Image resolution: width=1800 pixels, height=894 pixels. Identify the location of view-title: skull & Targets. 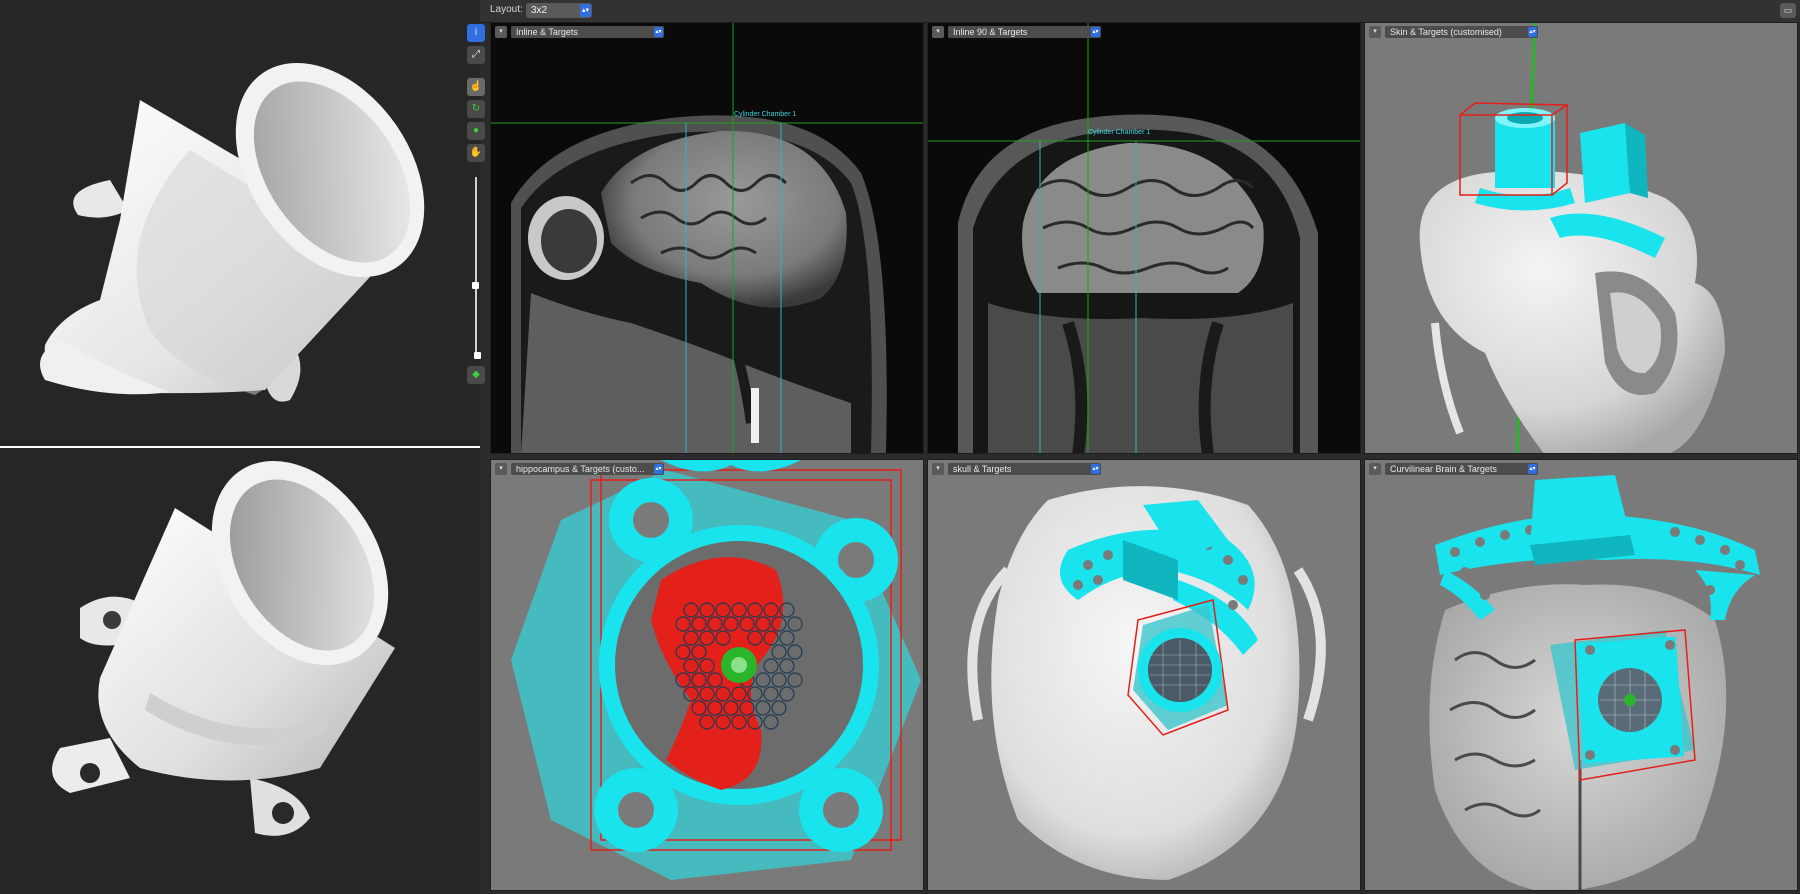
(982, 469).